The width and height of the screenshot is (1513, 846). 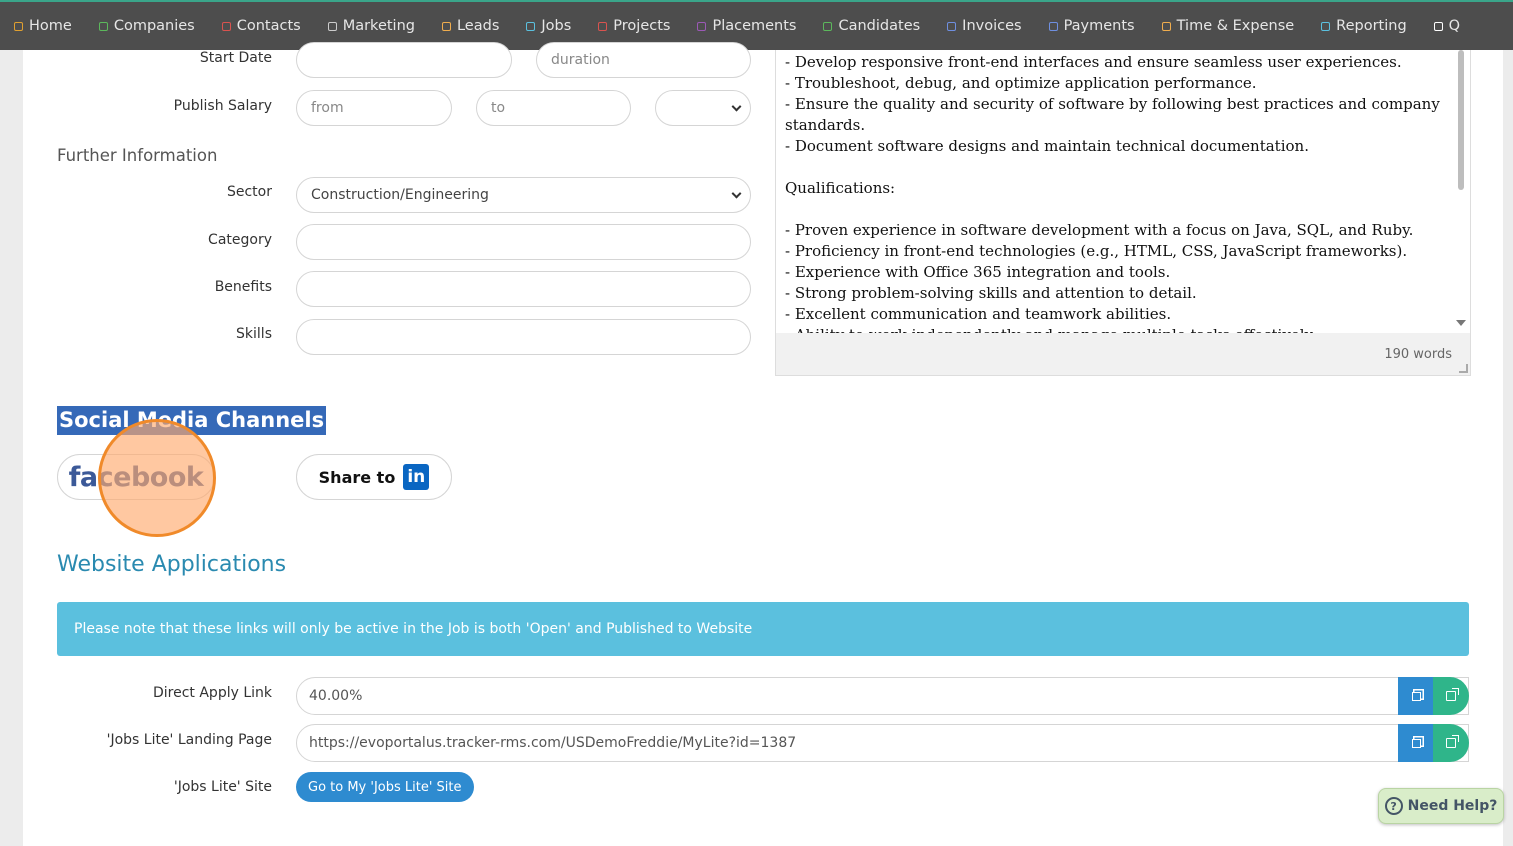 I want to click on external-link-icon, so click(x=1452, y=694).